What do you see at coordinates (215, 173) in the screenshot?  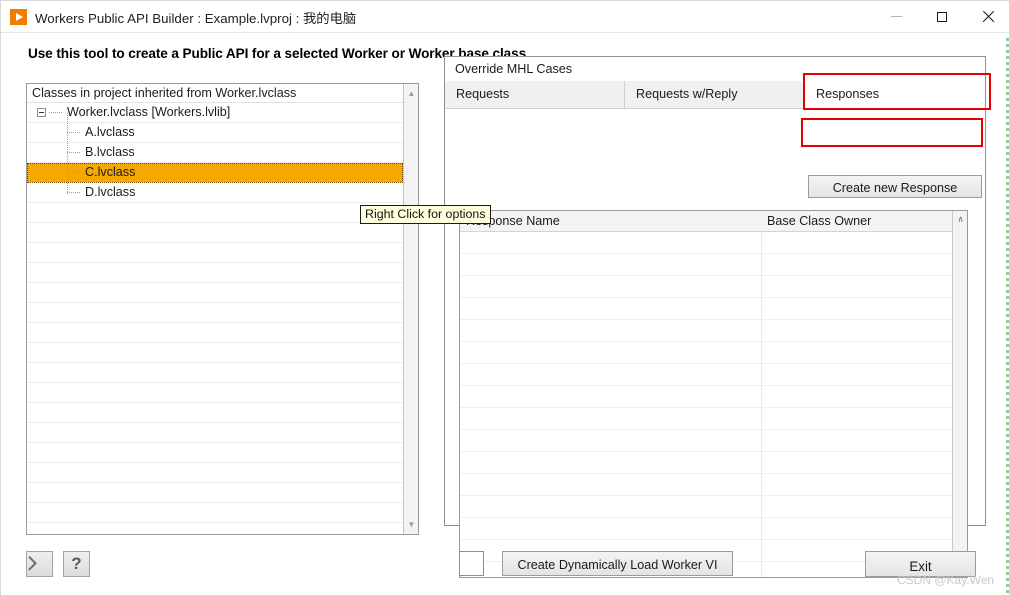 I see `tree-row: C.lvclass` at bounding box center [215, 173].